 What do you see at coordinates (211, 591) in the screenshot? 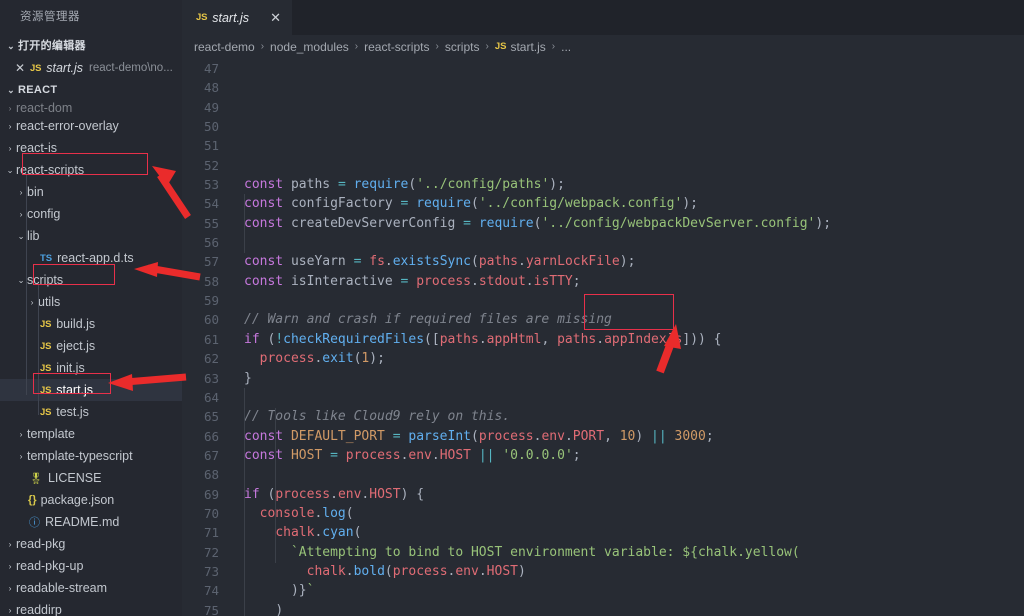
I see `line-number: 74` at bounding box center [211, 591].